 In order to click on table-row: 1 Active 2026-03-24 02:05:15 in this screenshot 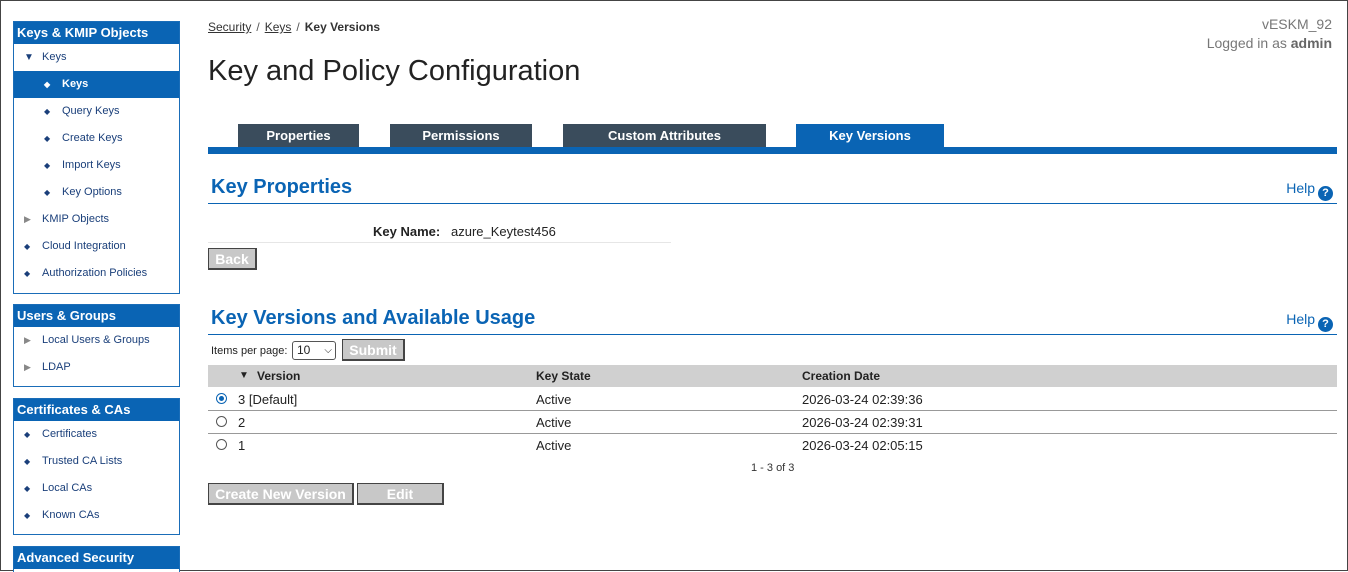, I will do `click(772, 445)`.